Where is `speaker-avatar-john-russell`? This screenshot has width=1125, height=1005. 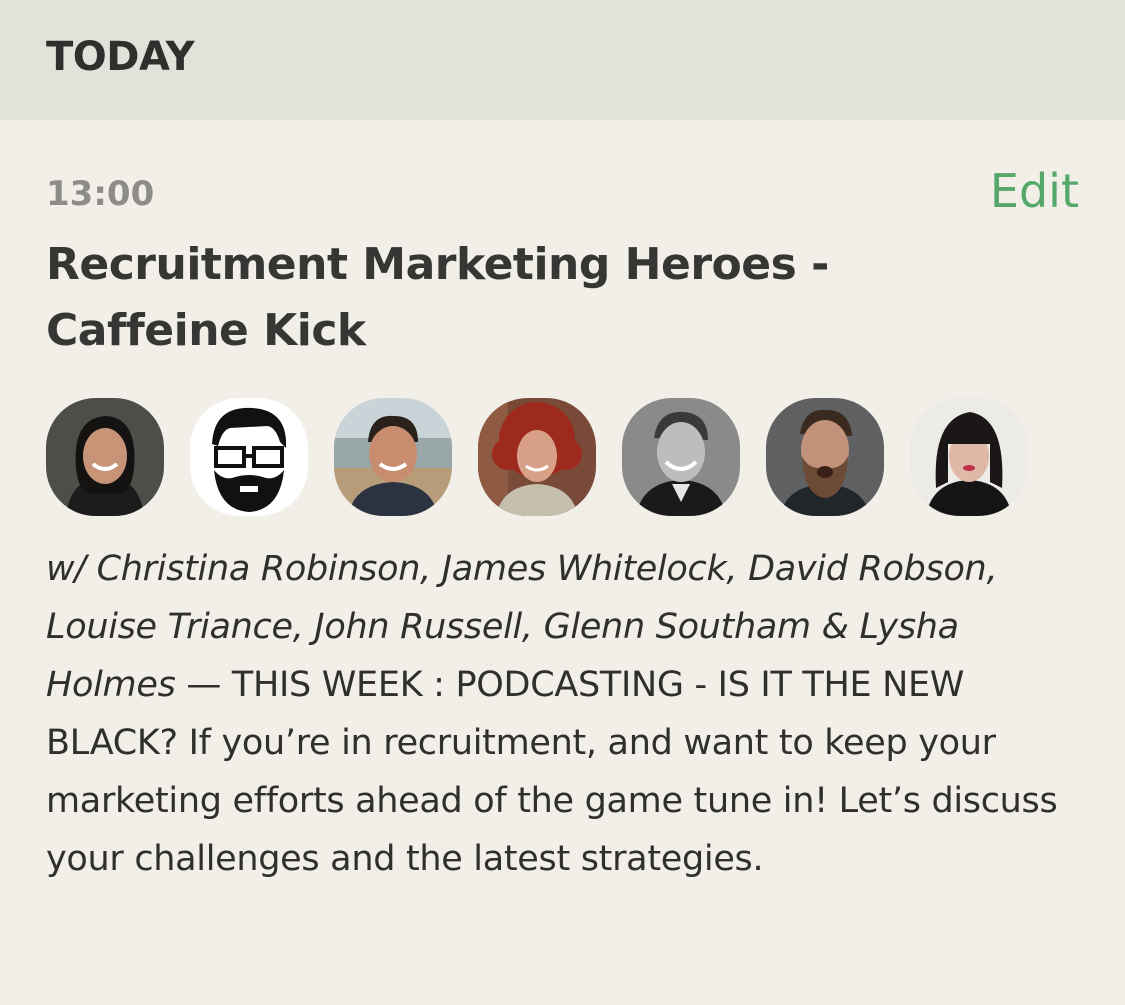
speaker-avatar-john-russell is located at coordinates (681, 457).